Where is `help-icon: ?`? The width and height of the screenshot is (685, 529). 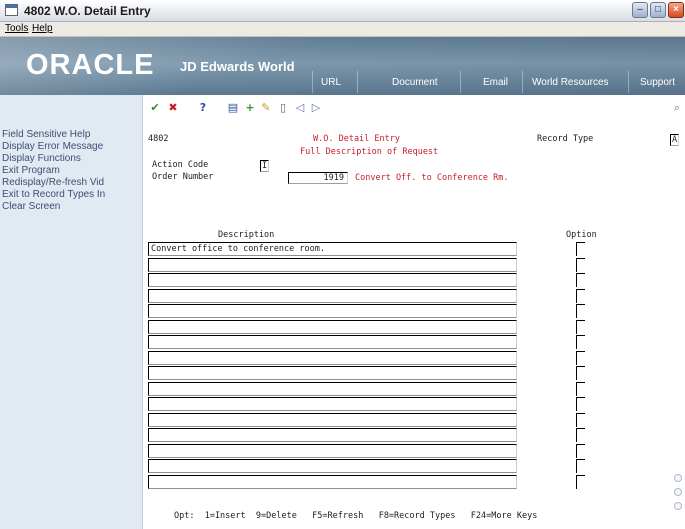 help-icon: ? is located at coordinates (203, 108).